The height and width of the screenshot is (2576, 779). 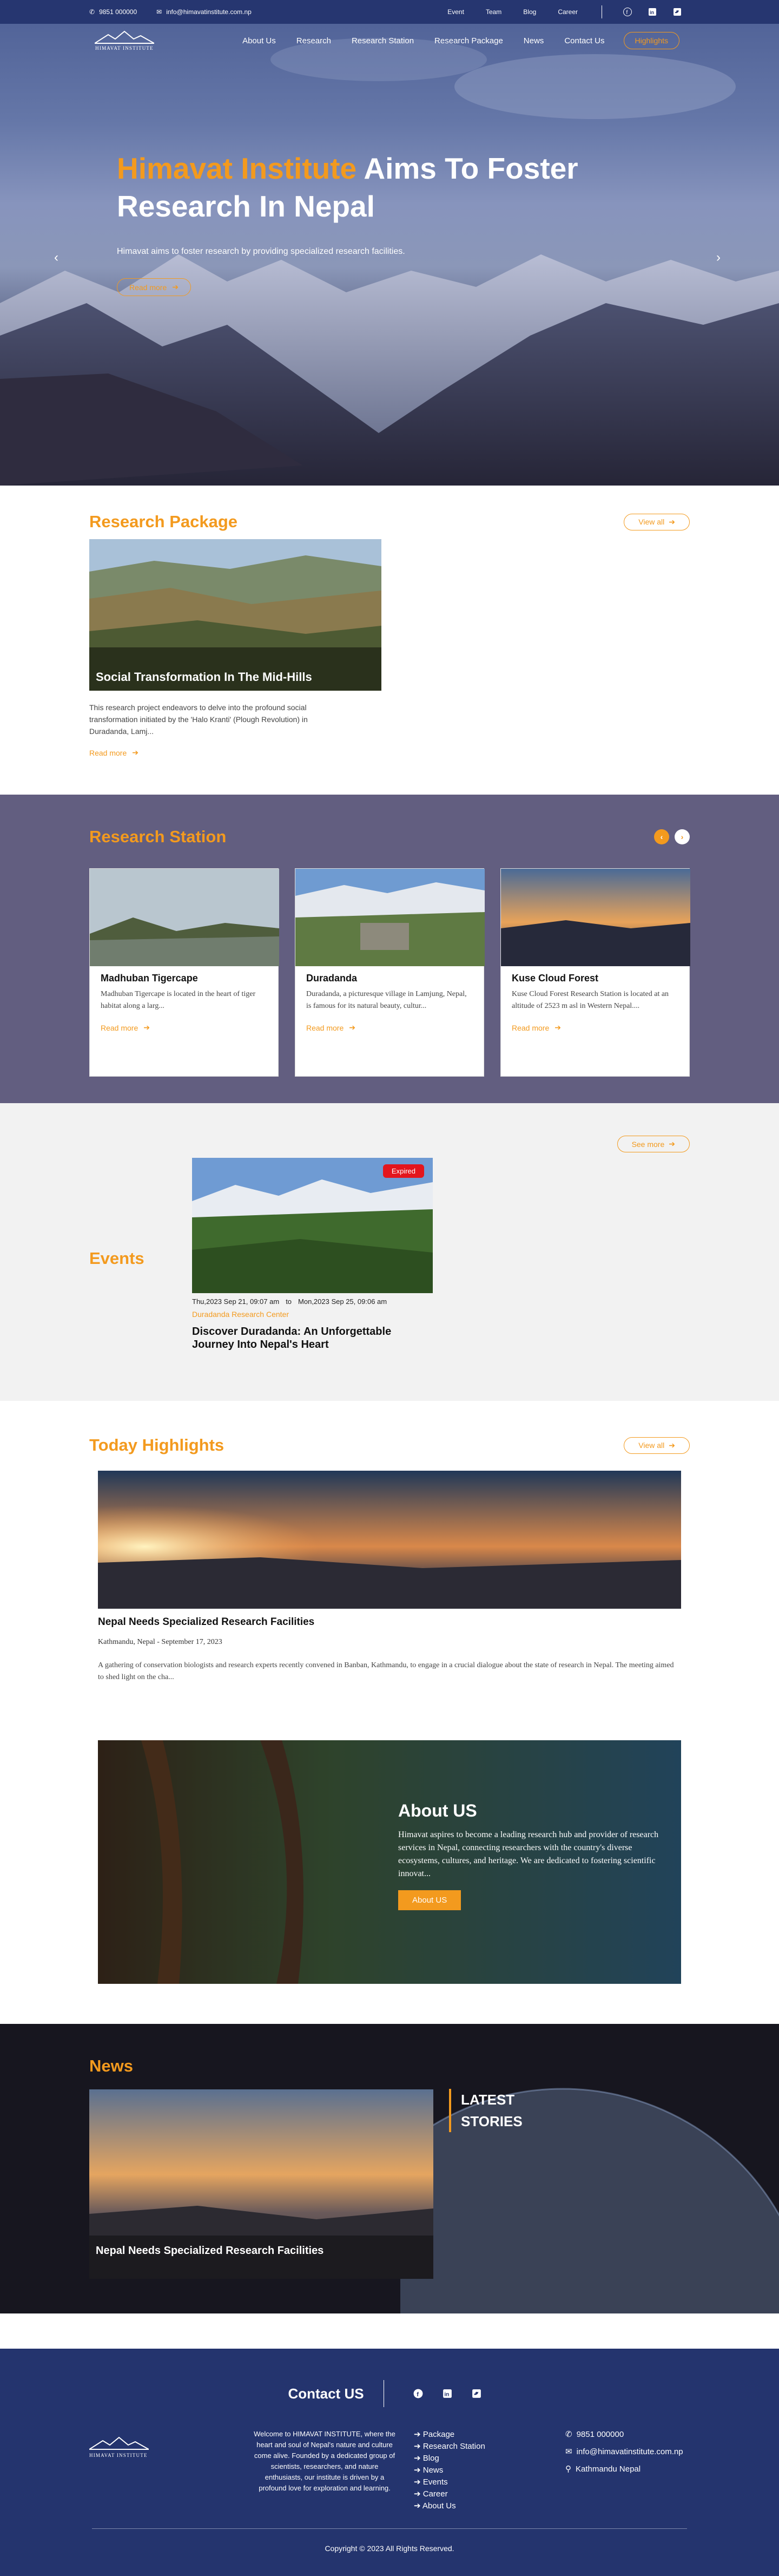 I want to click on footer-link-events: ➔ Events, so click(x=489, y=2482).